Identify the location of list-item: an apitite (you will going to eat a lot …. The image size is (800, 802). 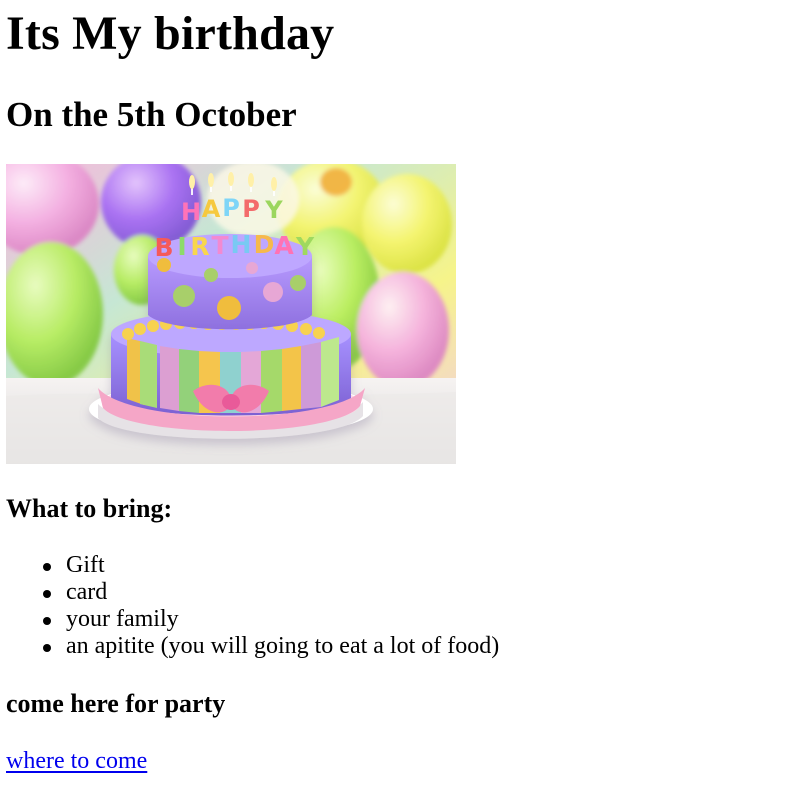
(252, 646).